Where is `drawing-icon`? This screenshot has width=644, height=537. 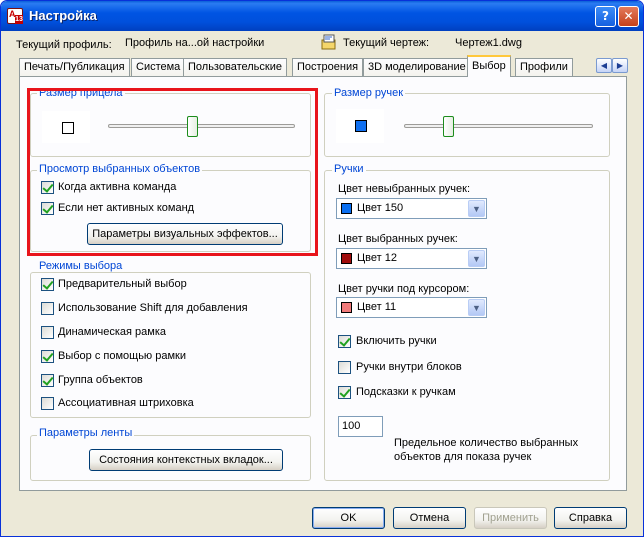 drawing-icon is located at coordinates (329, 42).